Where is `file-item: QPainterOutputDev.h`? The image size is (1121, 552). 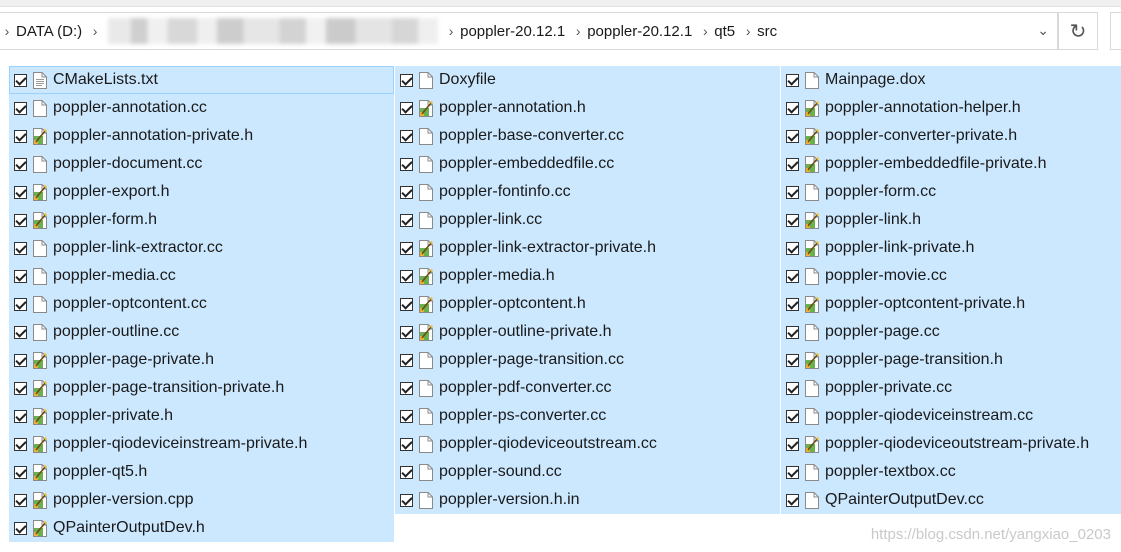 file-item: QPainterOutputDev.h is located at coordinates (201, 528).